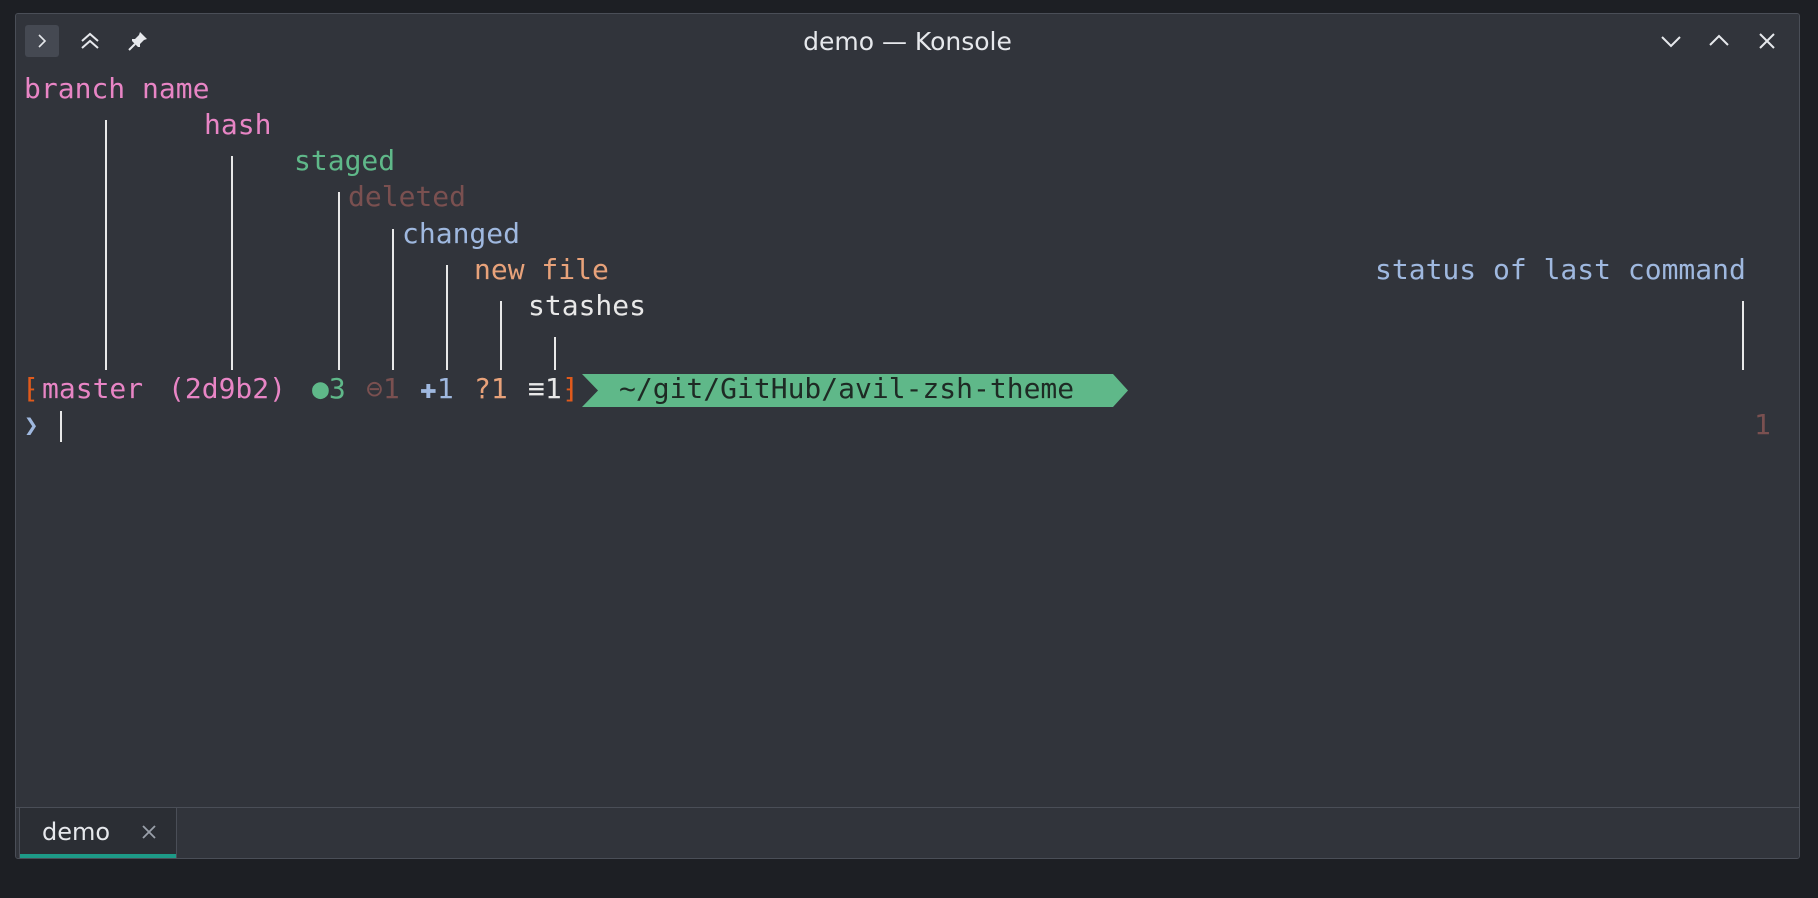  What do you see at coordinates (76, 832) in the screenshot?
I see `tab-label: demo` at bounding box center [76, 832].